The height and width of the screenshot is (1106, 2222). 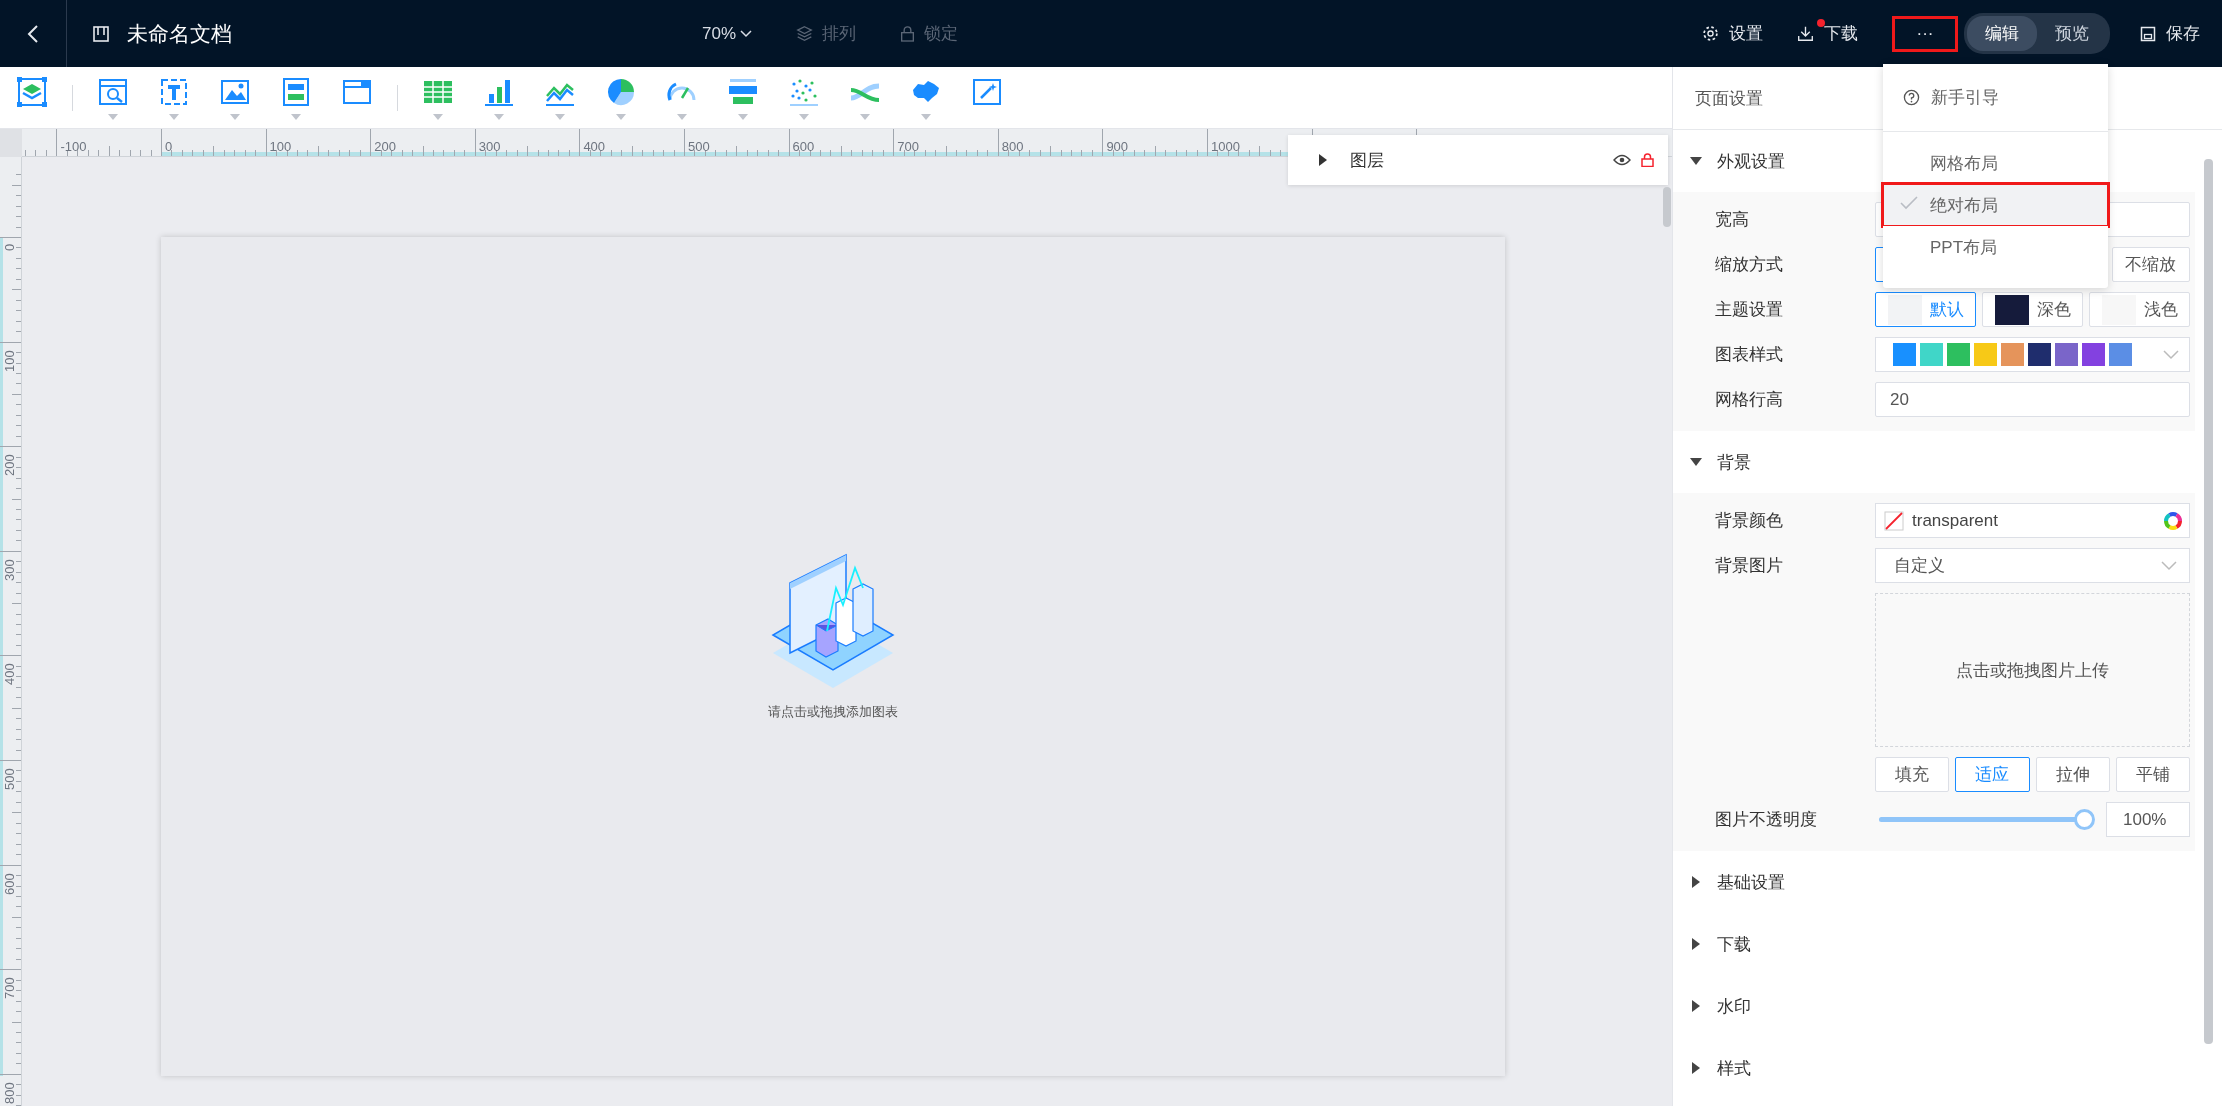 What do you see at coordinates (1749, 355) in the screenshot?
I see `field-label: 图表样式` at bounding box center [1749, 355].